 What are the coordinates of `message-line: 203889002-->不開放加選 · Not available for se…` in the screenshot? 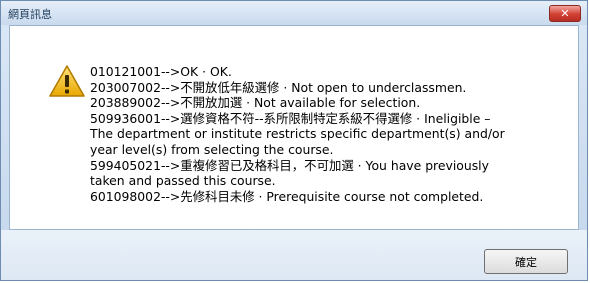 It's located at (255, 103).